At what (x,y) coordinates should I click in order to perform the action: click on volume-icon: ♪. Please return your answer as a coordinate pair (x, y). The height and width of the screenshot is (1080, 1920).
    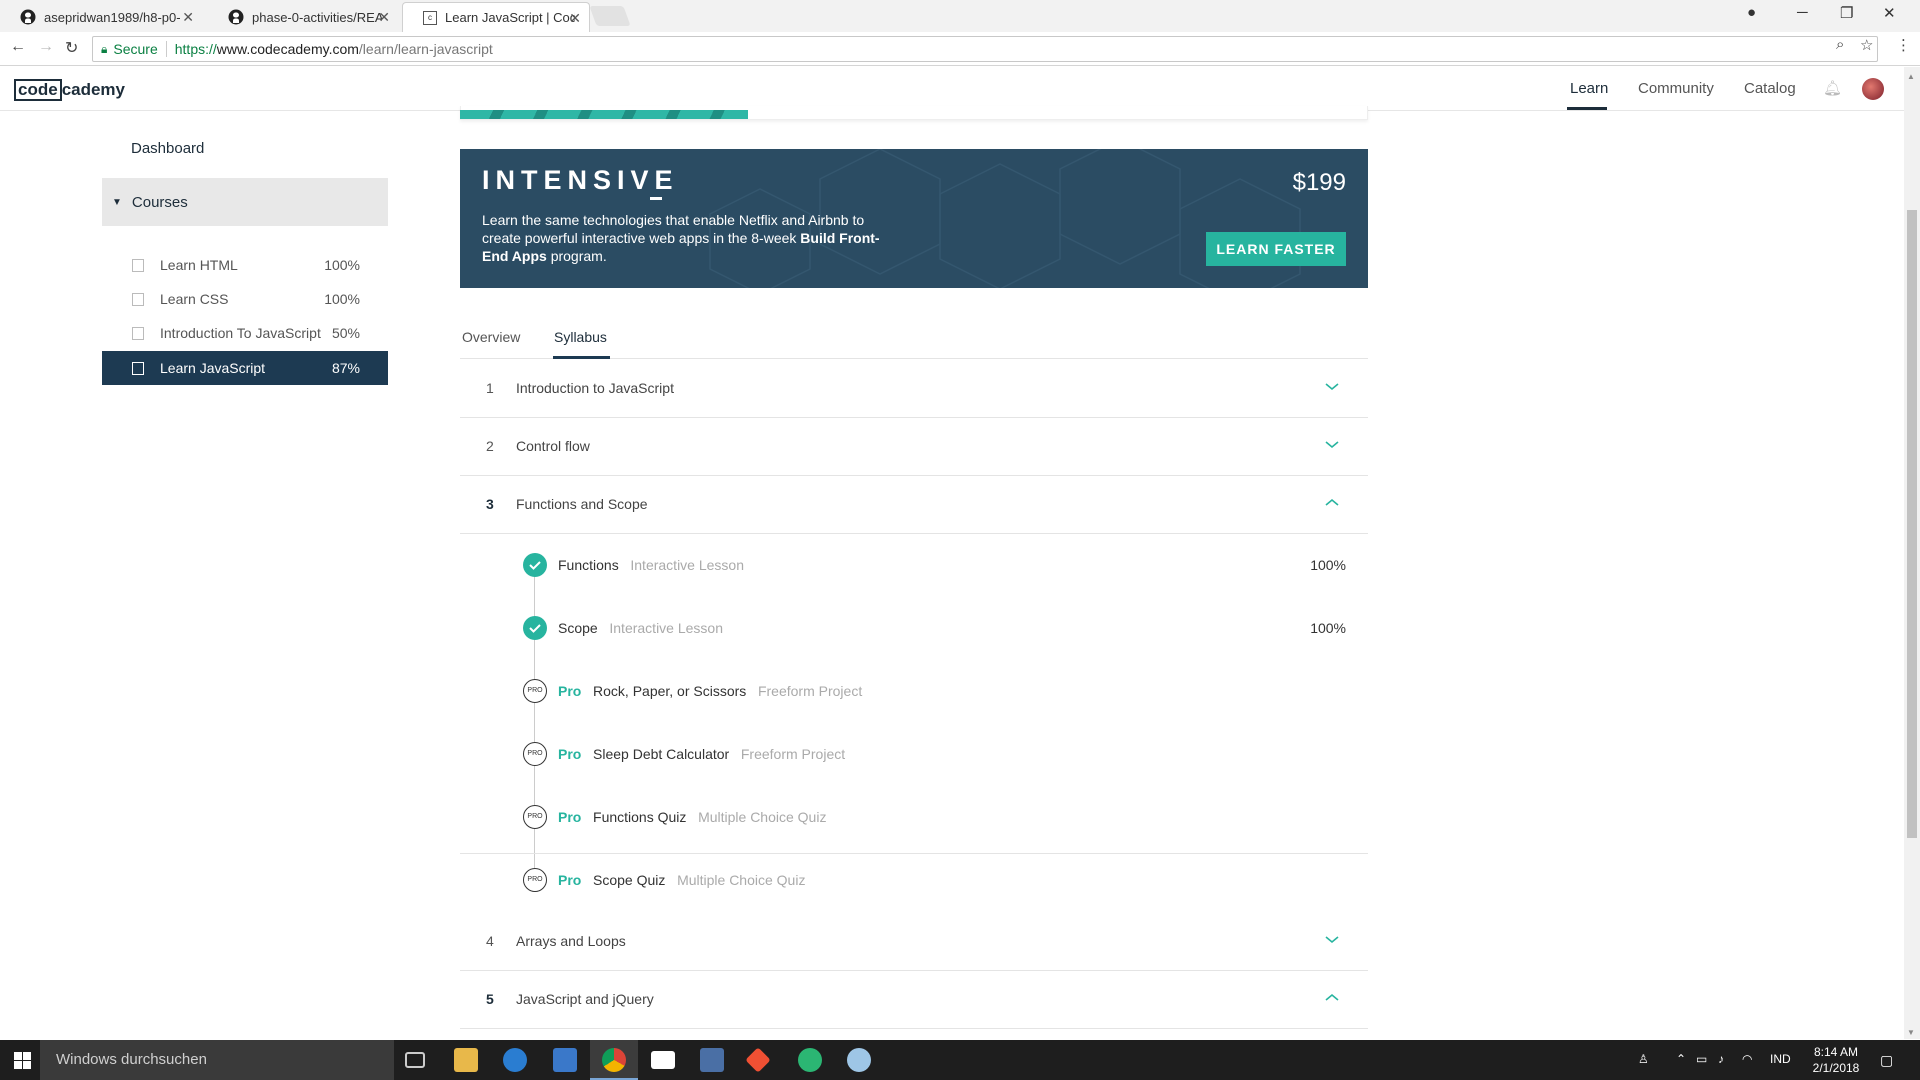
    Looking at the image, I should click on (1721, 1059).